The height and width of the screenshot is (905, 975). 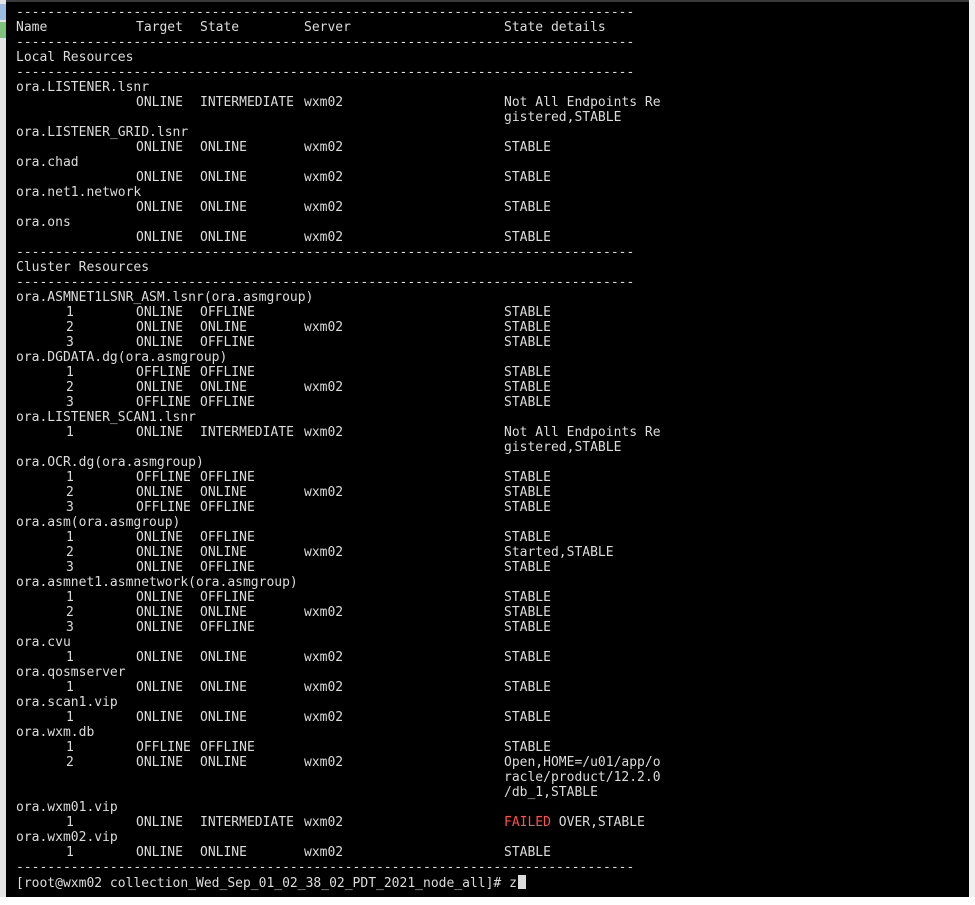 What do you see at coordinates (582, 762) in the screenshot?
I see `state-details-value: Open,HOME=/u01/app/o` at bounding box center [582, 762].